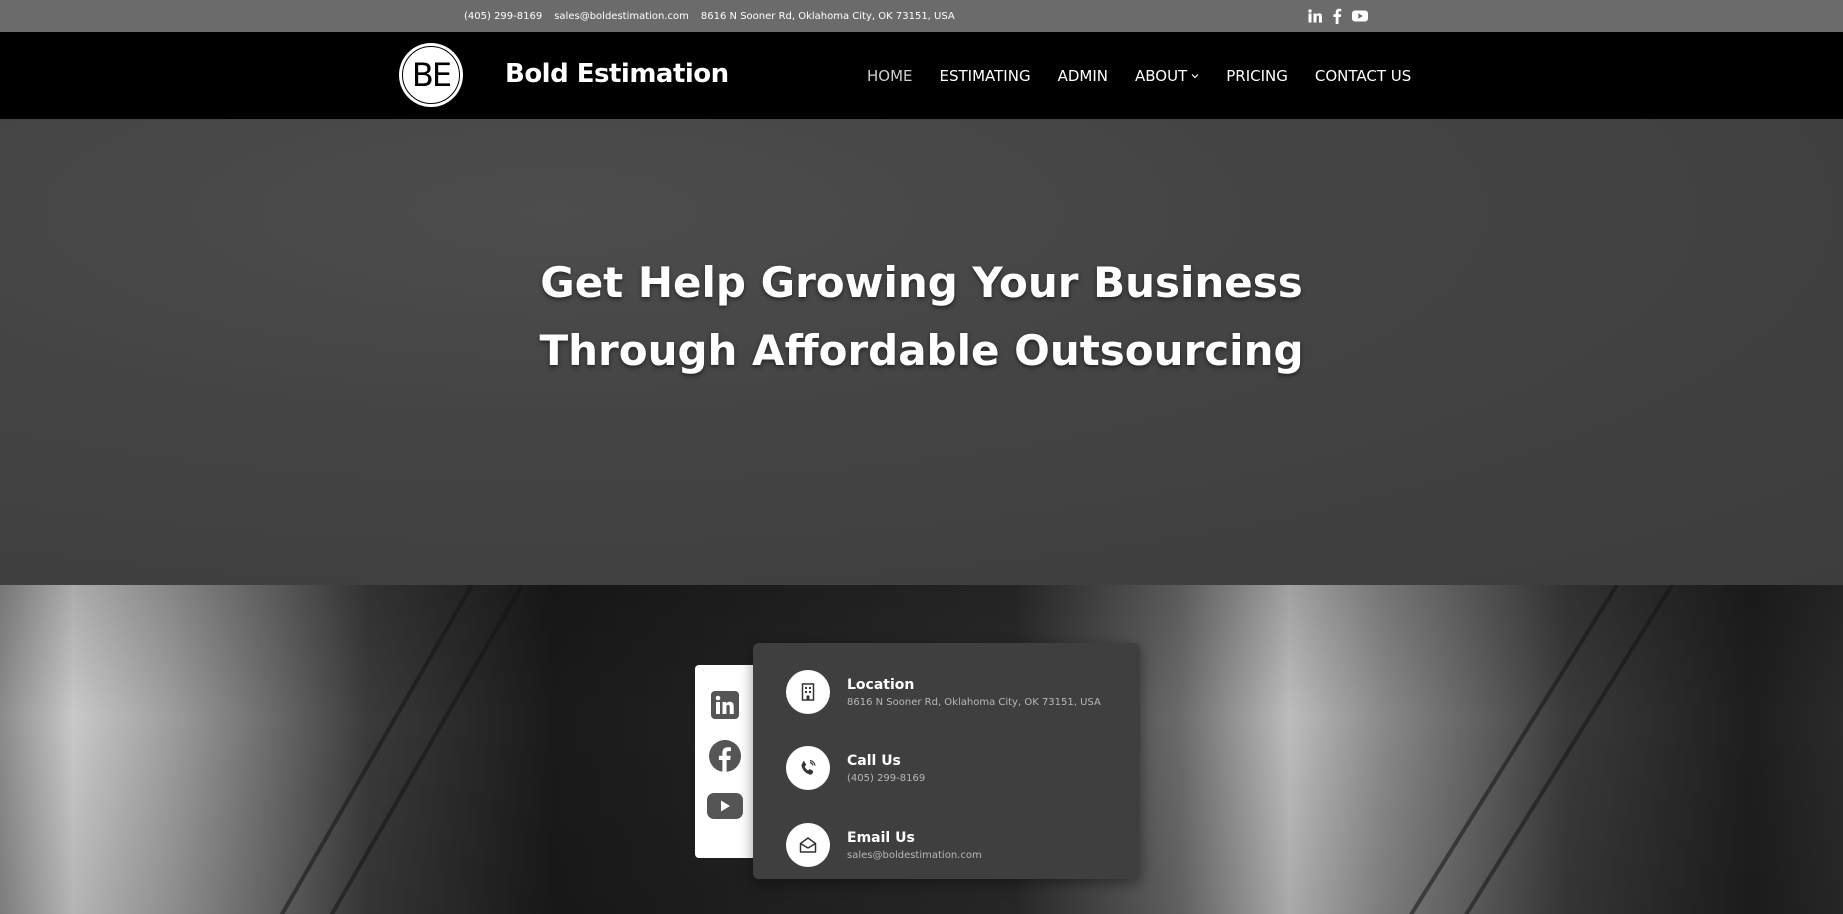 The width and height of the screenshot is (1843, 914). What do you see at coordinates (921, 282) in the screenshot?
I see `hero-title-line-1: Get Help Growing Your Business` at bounding box center [921, 282].